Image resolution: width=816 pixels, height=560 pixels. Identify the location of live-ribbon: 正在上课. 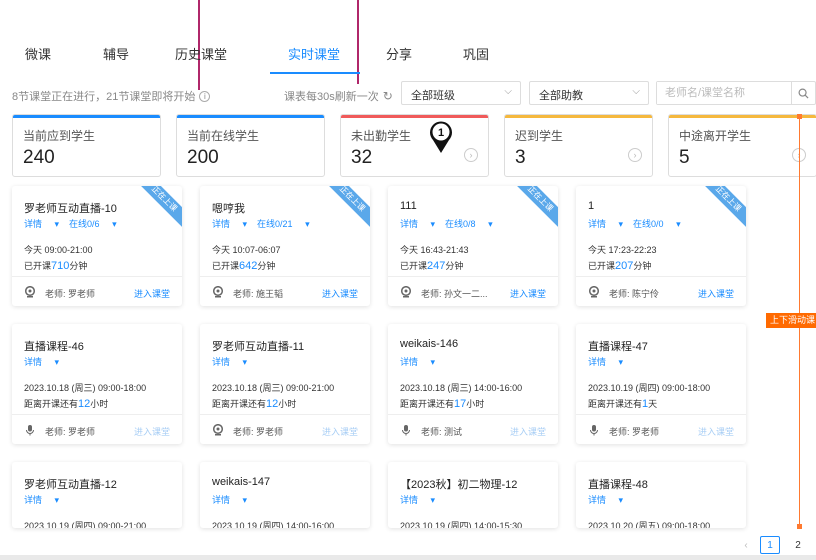
(532, 209).